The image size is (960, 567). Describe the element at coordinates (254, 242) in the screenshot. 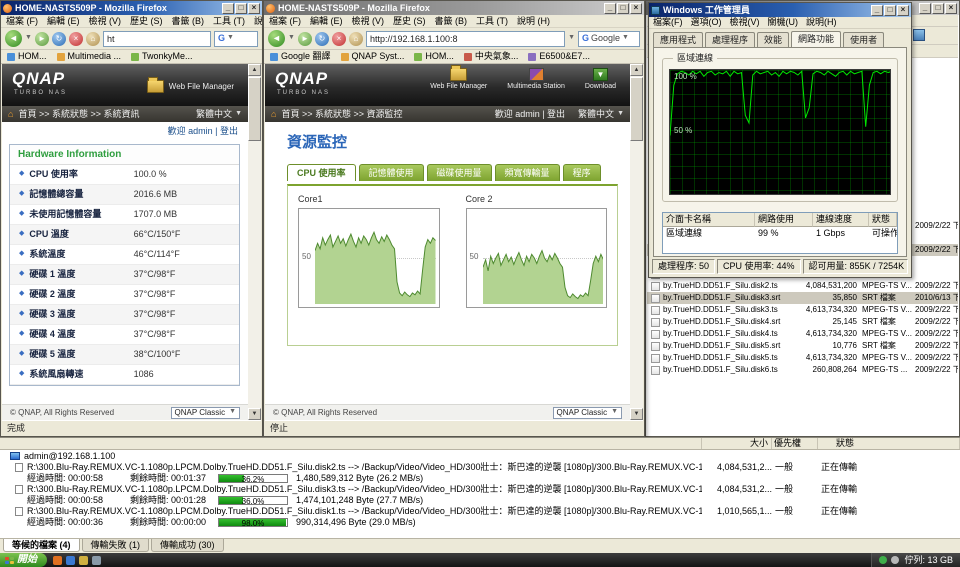

I see `vertical-scrollbar: ▲ ▼` at that location.